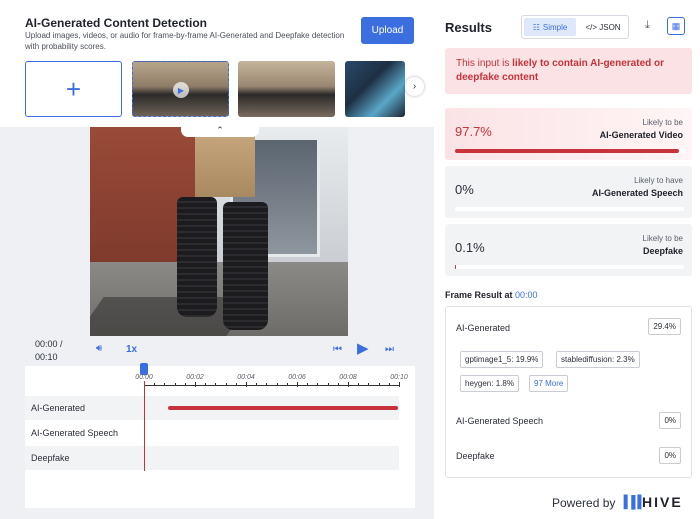  What do you see at coordinates (484, 63) in the screenshot?
I see `alert-prefix: This input is` at bounding box center [484, 63].